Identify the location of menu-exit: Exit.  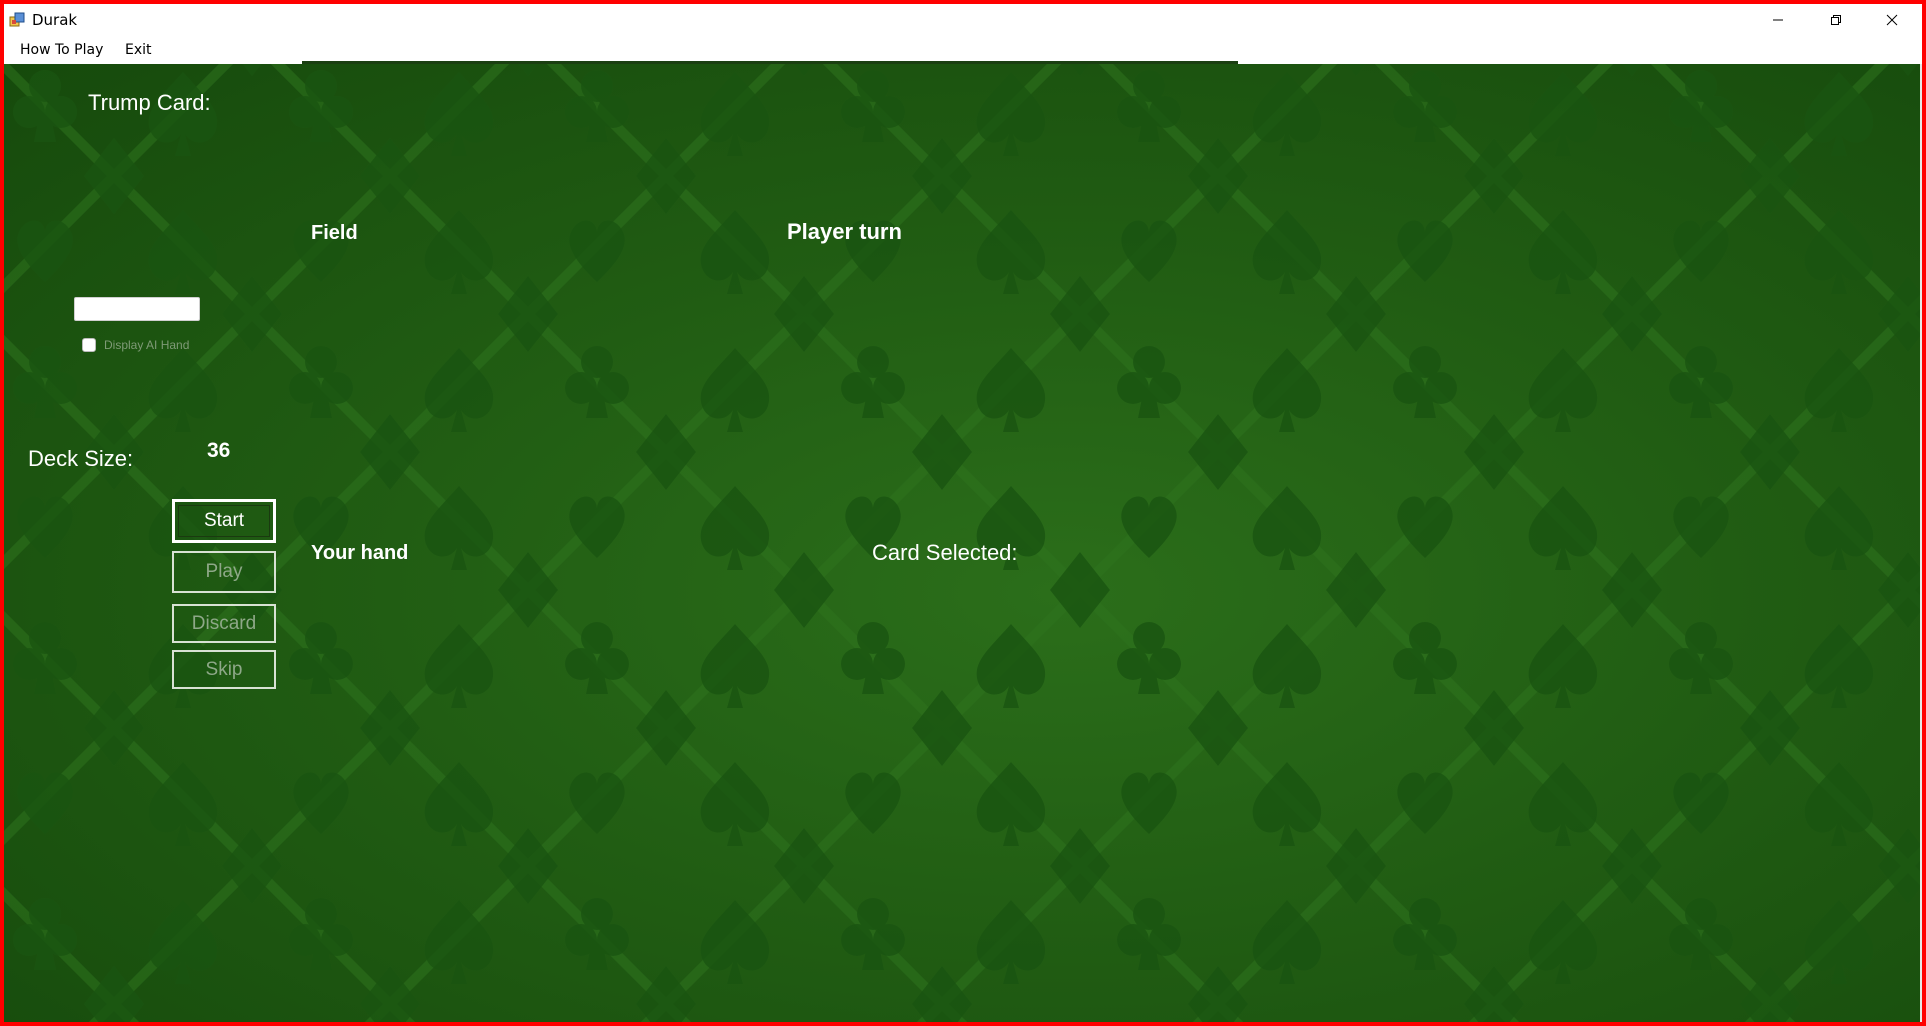
(138, 50).